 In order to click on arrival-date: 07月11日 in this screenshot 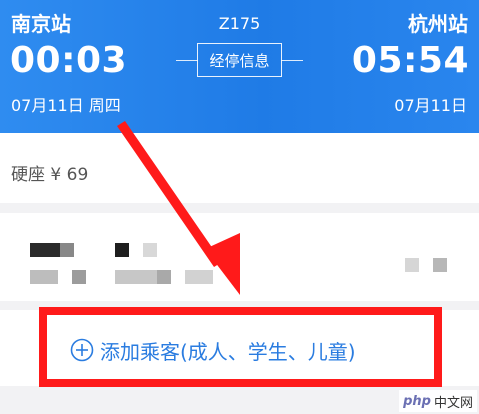, I will do `click(430, 105)`.